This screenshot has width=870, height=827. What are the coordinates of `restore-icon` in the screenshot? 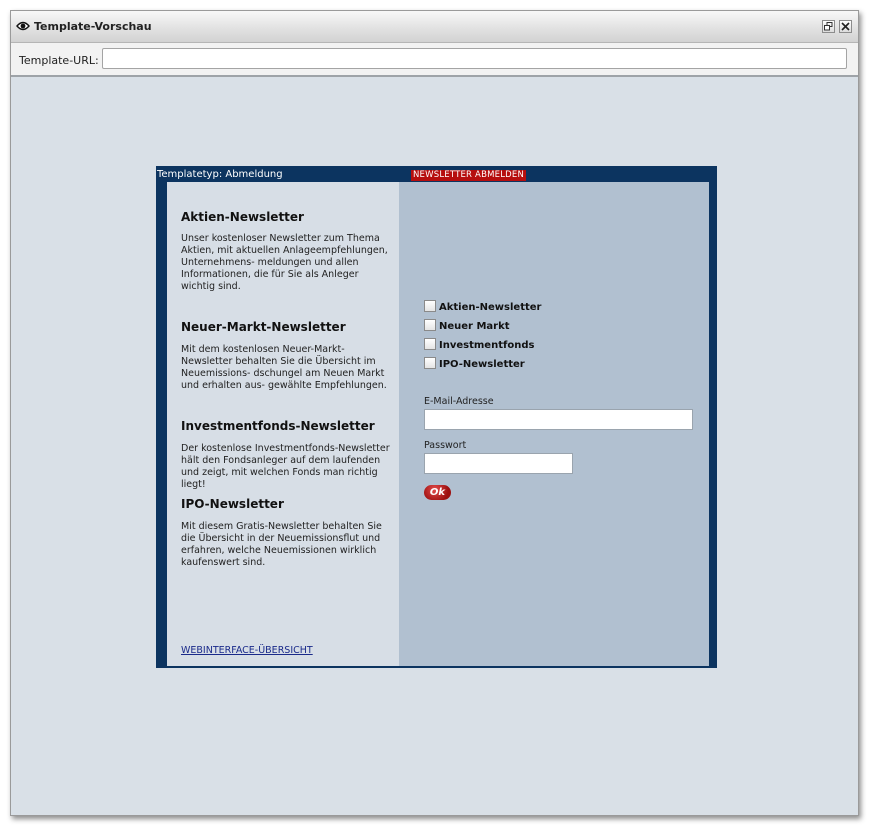 It's located at (828, 26).